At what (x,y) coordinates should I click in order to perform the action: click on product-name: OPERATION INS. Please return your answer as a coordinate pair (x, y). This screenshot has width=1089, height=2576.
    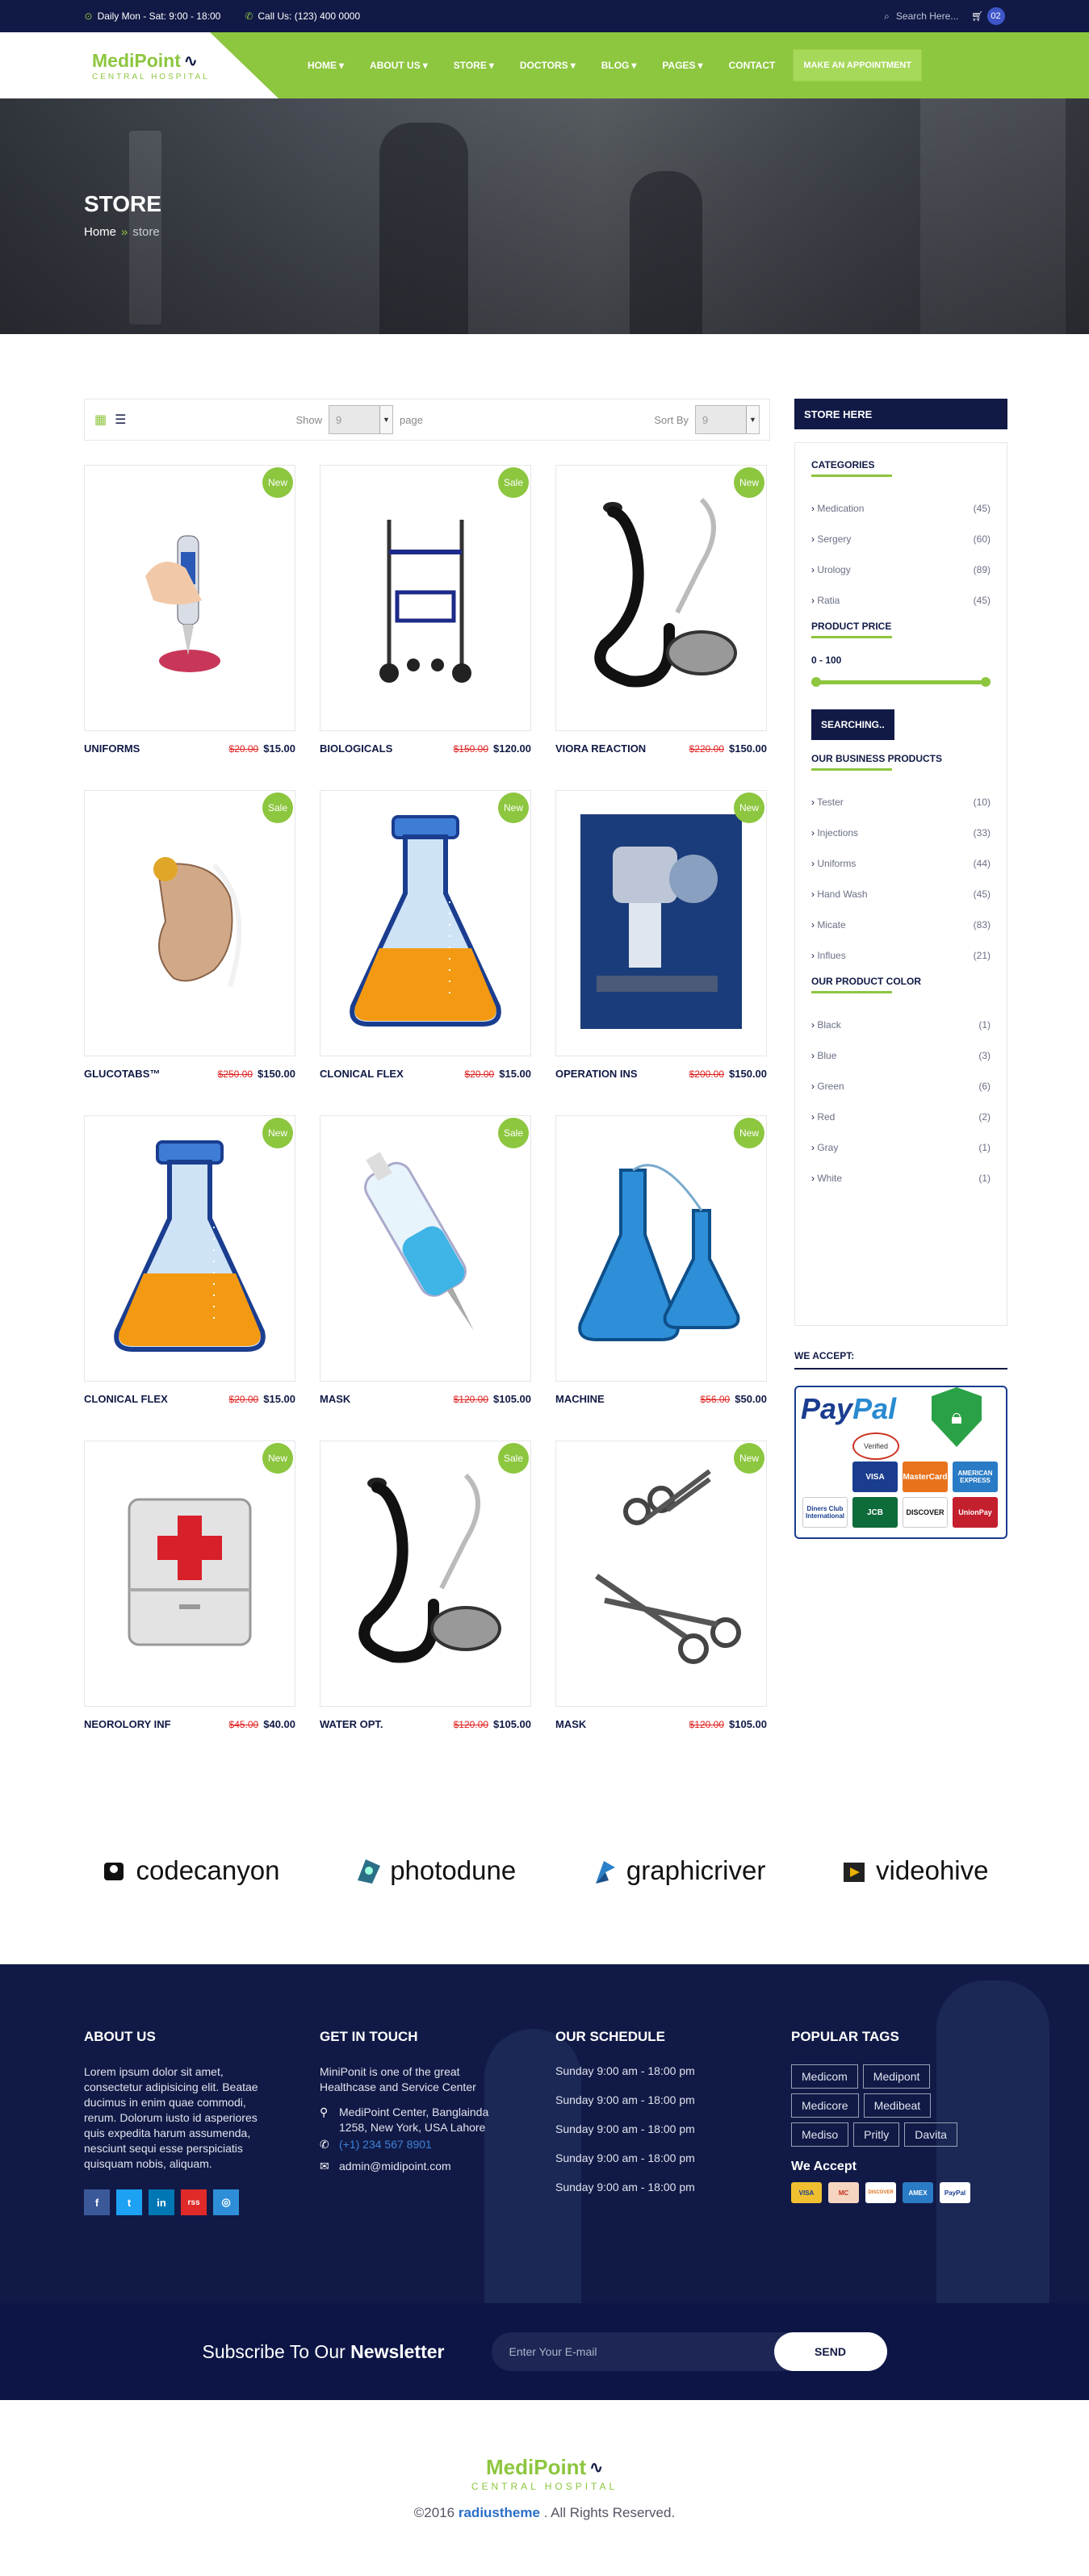
    Looking at the image, I should click on (596, 1074).